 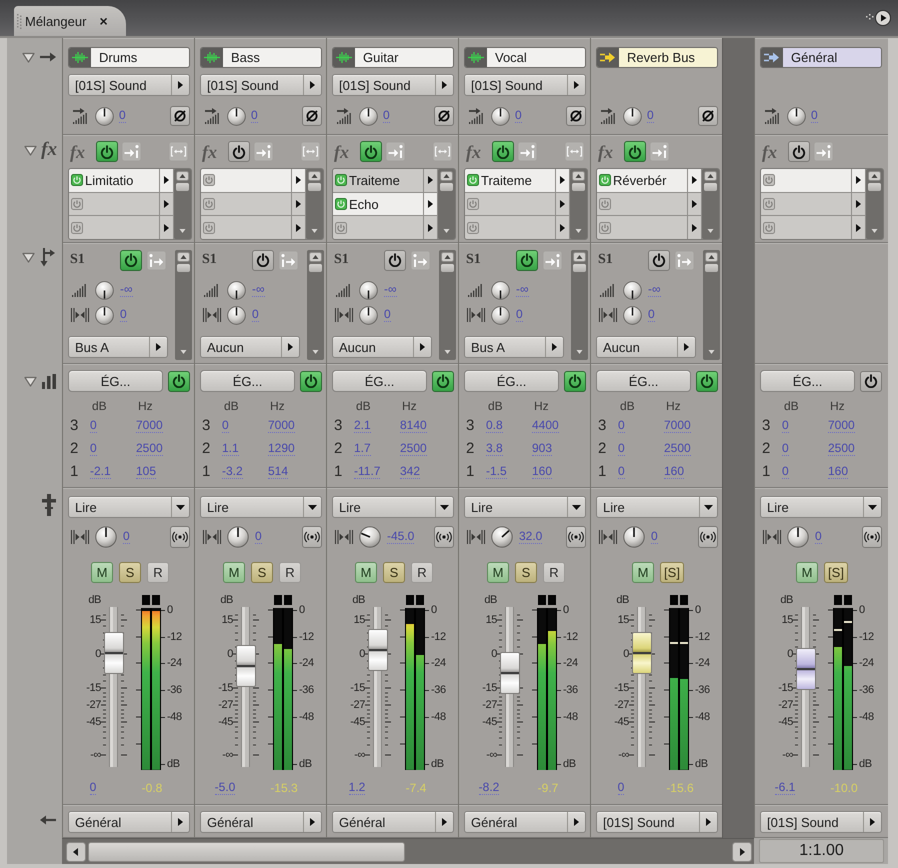 I want to click on eq-gain-value: 1.7, so click(x=362, y=449).